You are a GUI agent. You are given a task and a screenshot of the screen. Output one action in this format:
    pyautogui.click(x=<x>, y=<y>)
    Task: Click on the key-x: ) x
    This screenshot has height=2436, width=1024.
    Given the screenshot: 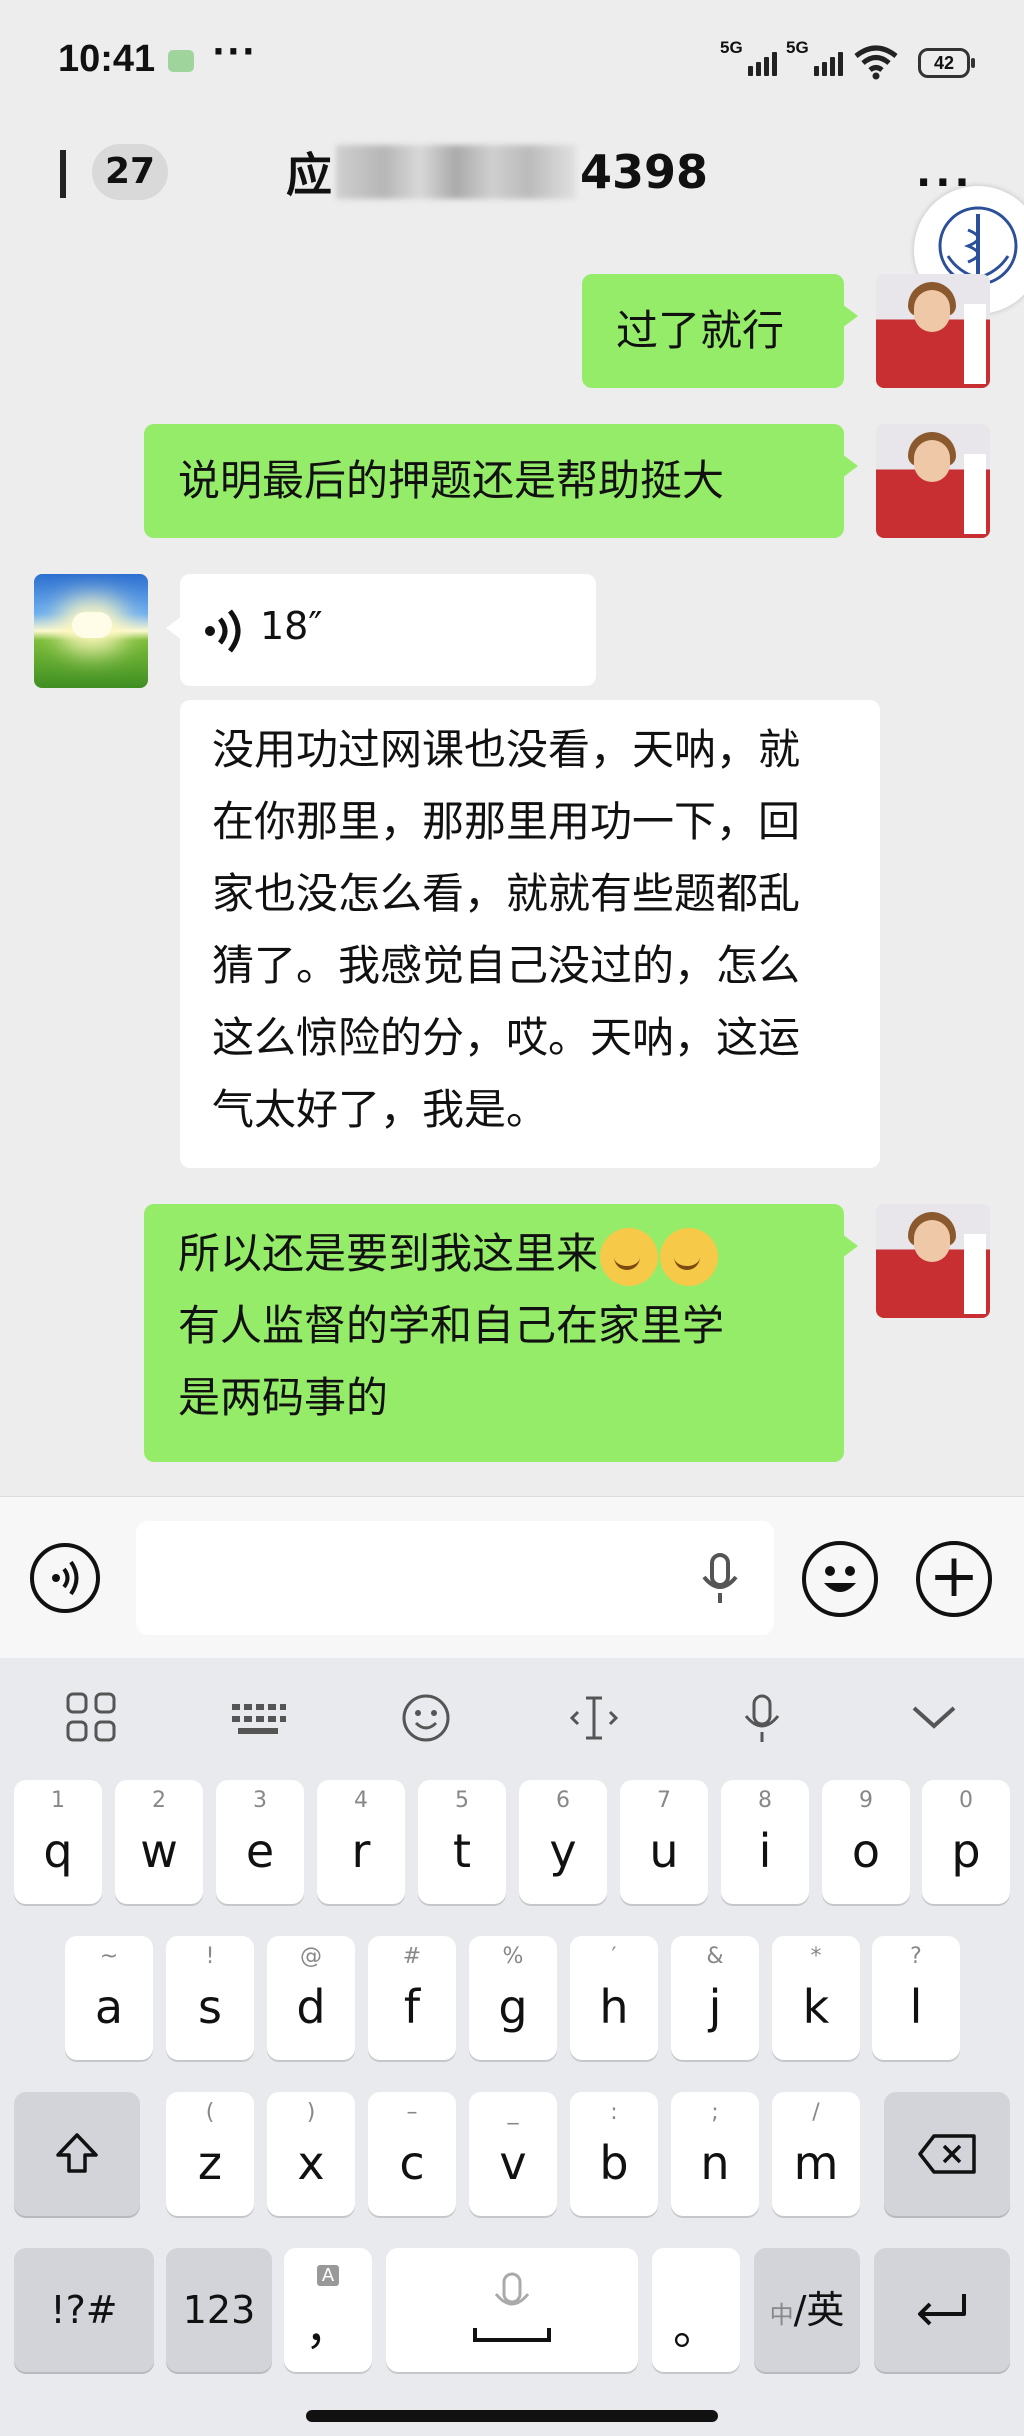 What is the action you would take?
    pyautogui.click(x=311, y=2154)
    